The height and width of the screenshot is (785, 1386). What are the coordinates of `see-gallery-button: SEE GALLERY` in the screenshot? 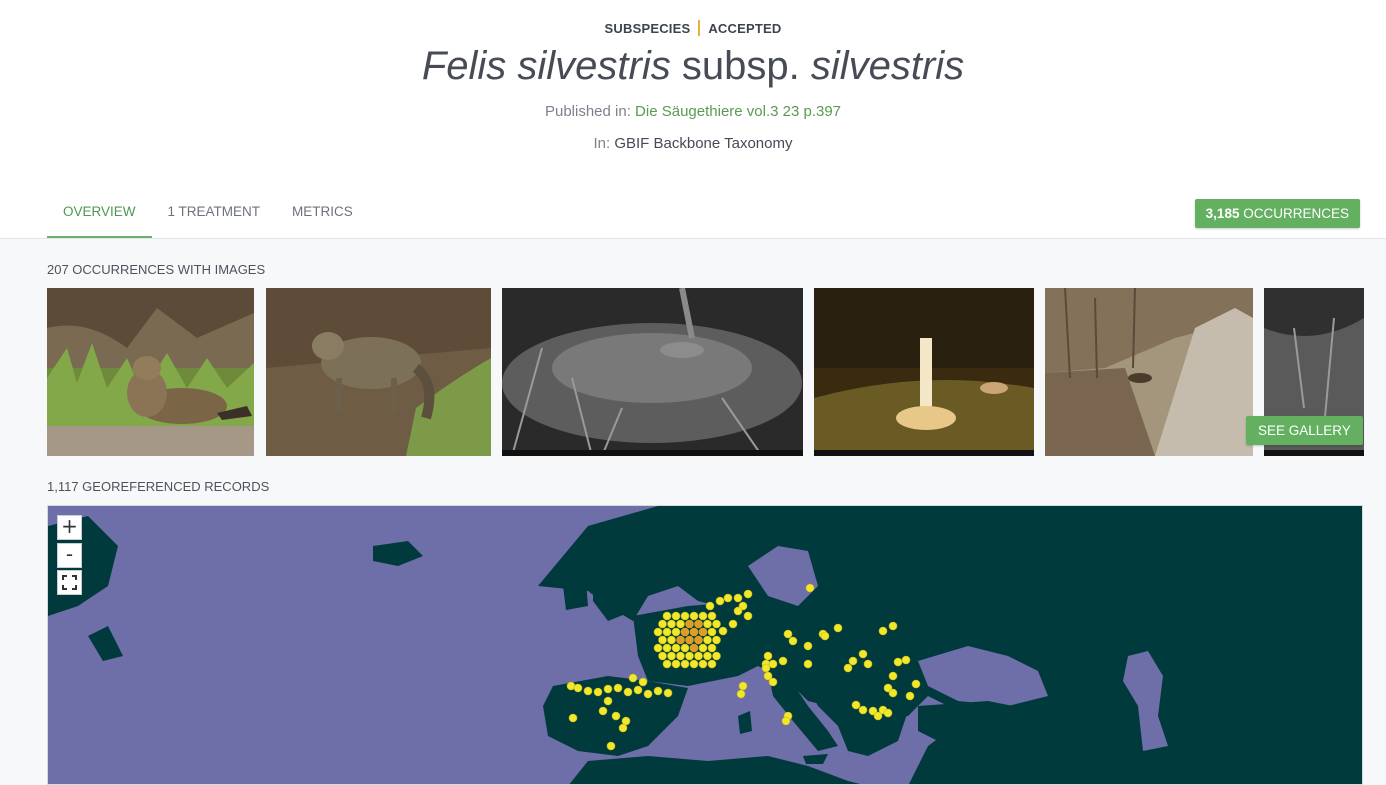 It's located at (1304, 430).